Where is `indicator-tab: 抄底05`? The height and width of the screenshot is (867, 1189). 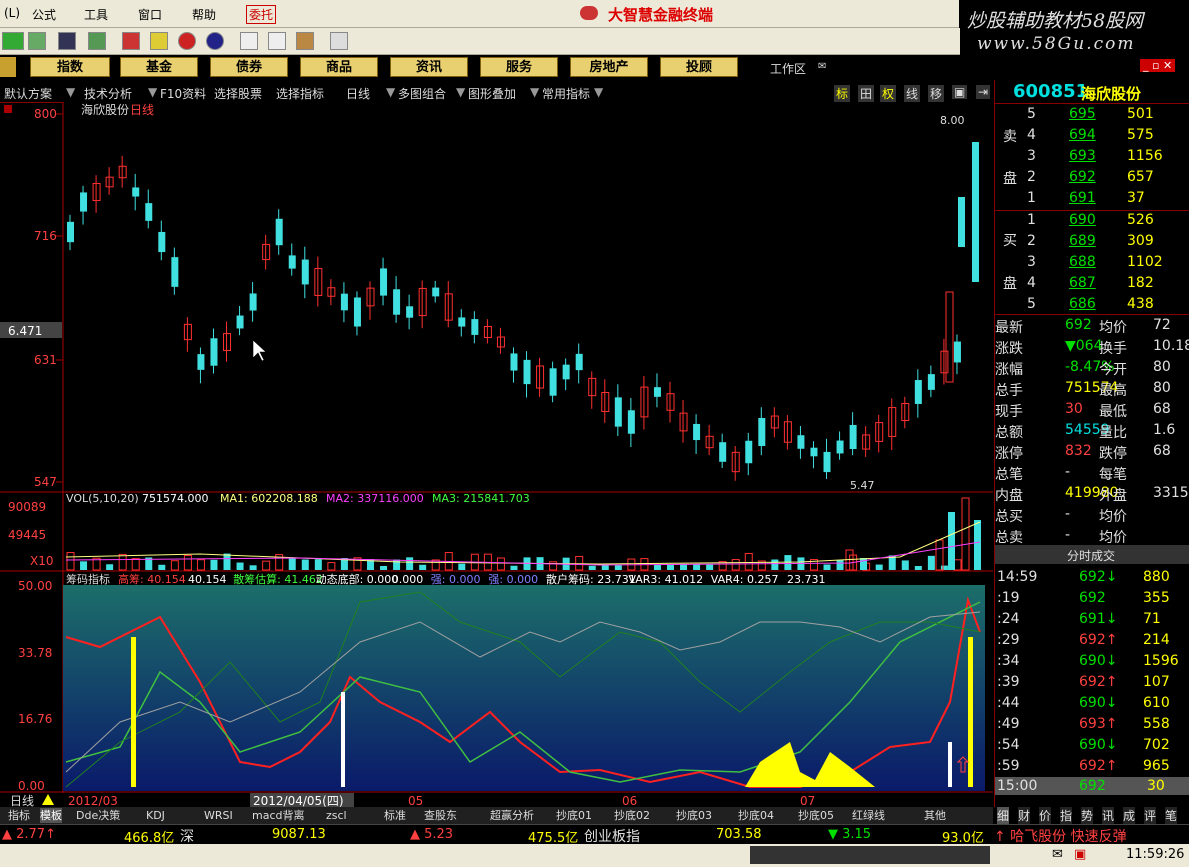
indicator-tab: 抄底05 is located at coordinates (816, 815).